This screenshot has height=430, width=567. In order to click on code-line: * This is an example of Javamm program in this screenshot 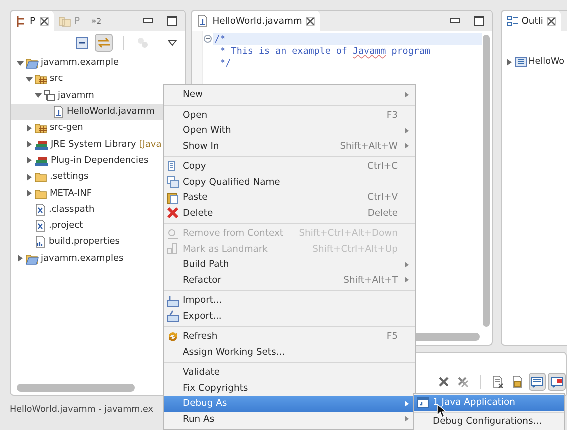, I will do `click(325, 51)`.